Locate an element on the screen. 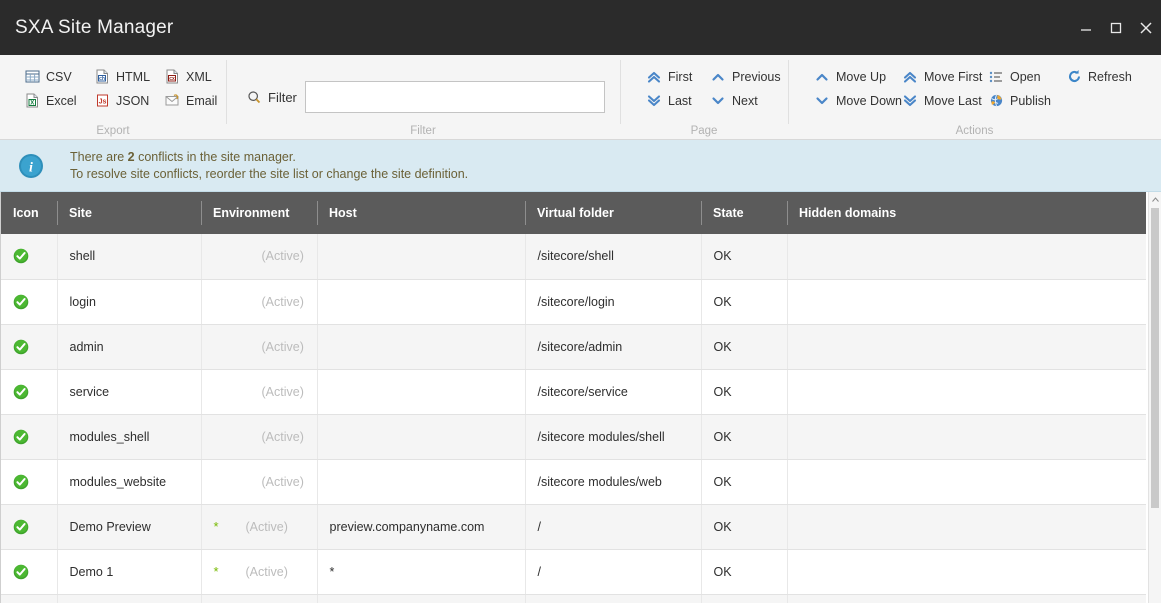 Image resolution: width=1161 pixels, height=603 pixels. cell-environment is located at coordinates (259, 598).